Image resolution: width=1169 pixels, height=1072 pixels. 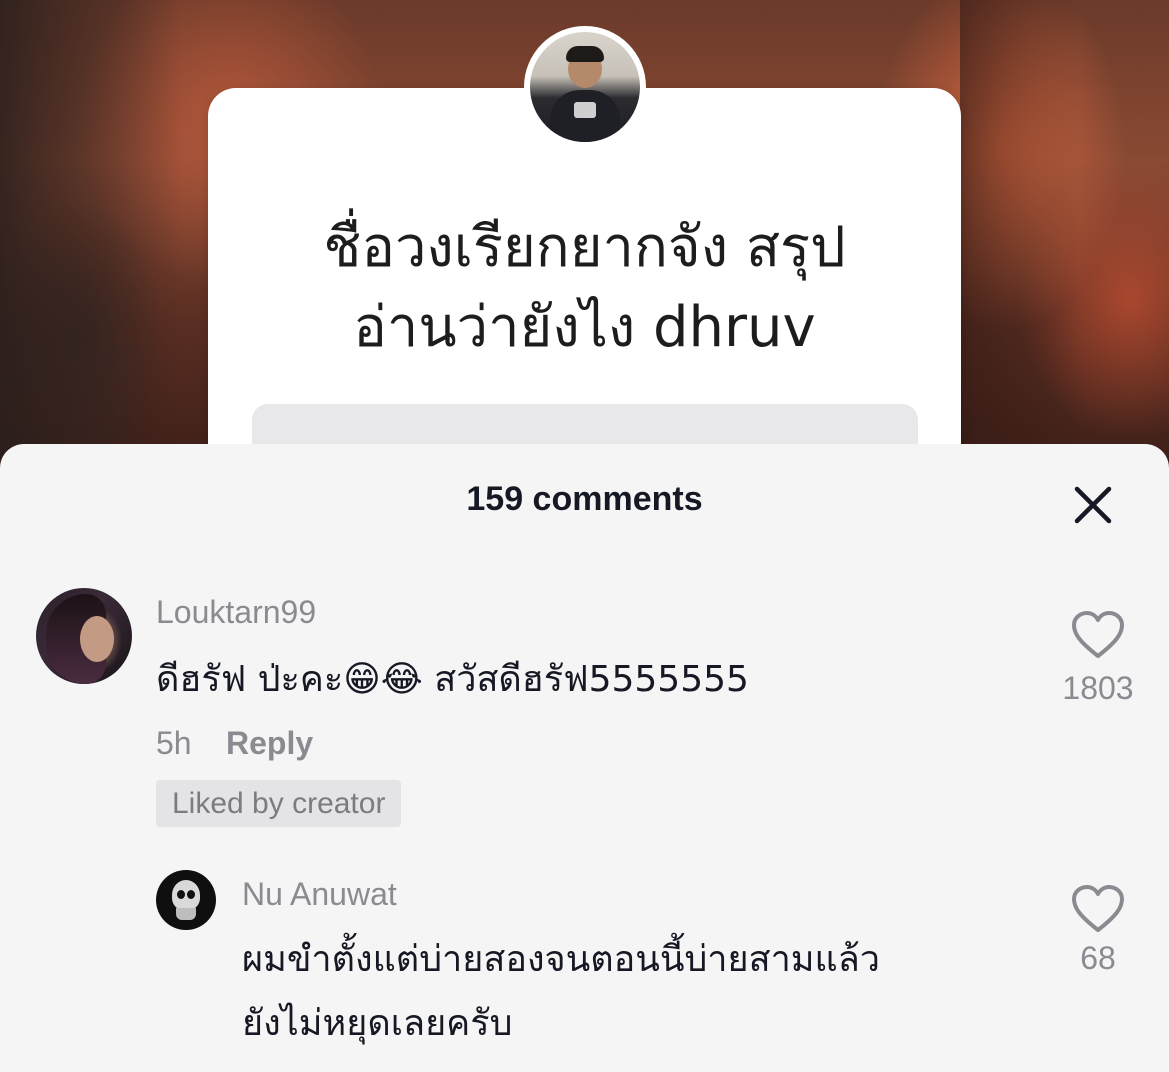 What do you see at coordinates (584, 247) in the screenshot?
I see `question-line-1: ชื่อวงเรียกยากจัง สรุป` at bounding box center [584, 247].